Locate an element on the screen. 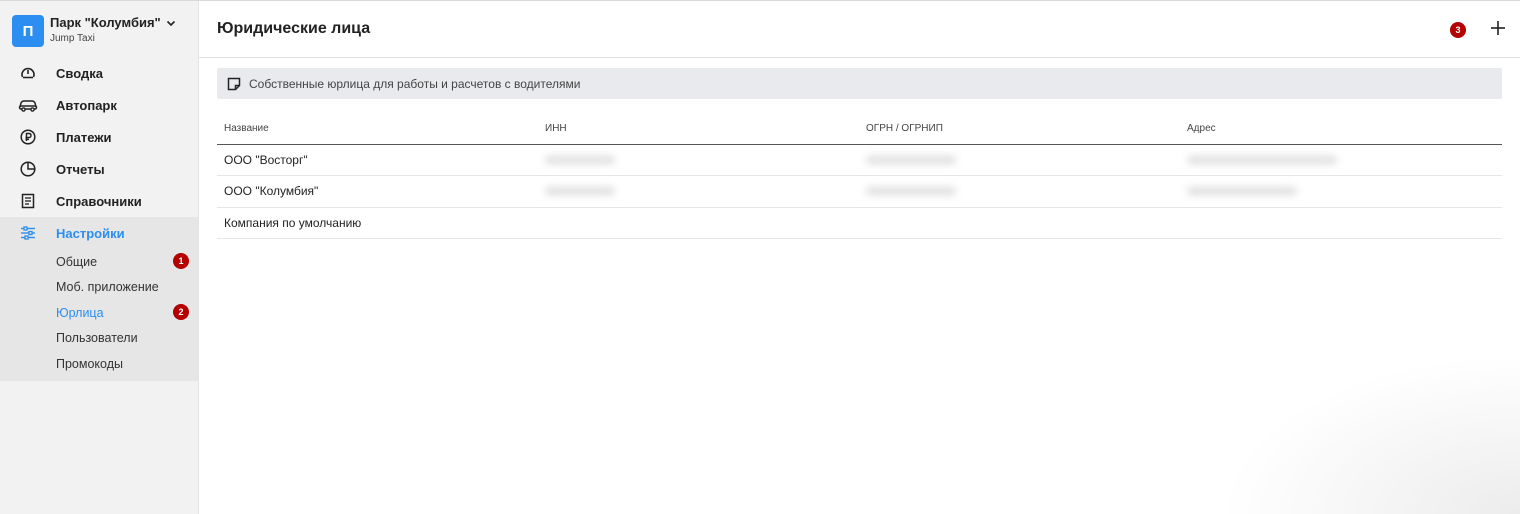 This screenshot has width=1520, height=514. page-title: Юридические лица is located at coordinates (294, 28).